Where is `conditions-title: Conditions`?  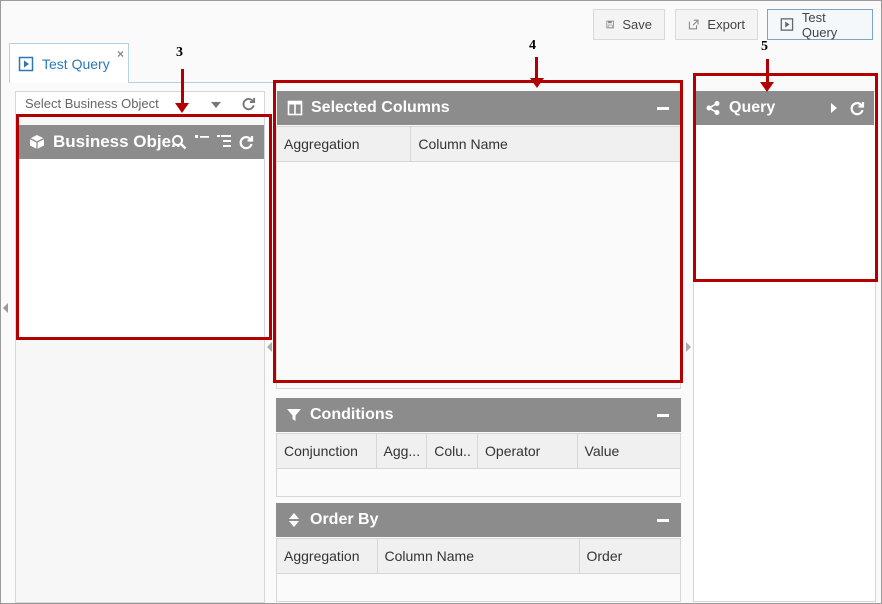 conditions-title: Conditions is located at coordinates (352, 414).